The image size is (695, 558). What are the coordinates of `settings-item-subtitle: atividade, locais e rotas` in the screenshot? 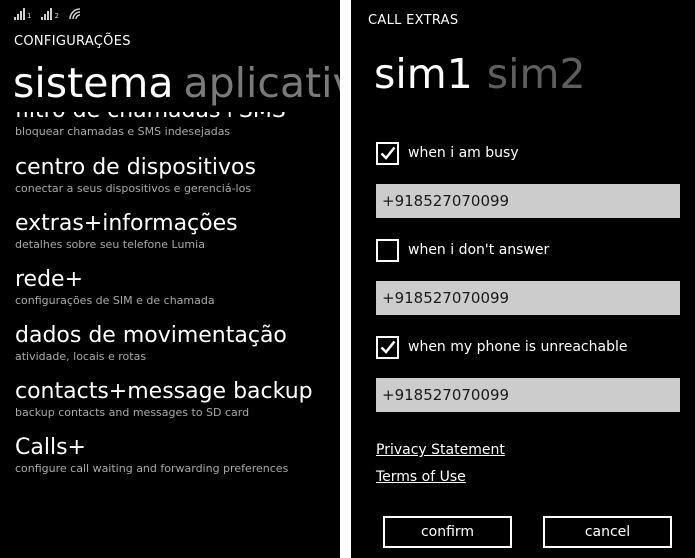 It's located at (81, 356).